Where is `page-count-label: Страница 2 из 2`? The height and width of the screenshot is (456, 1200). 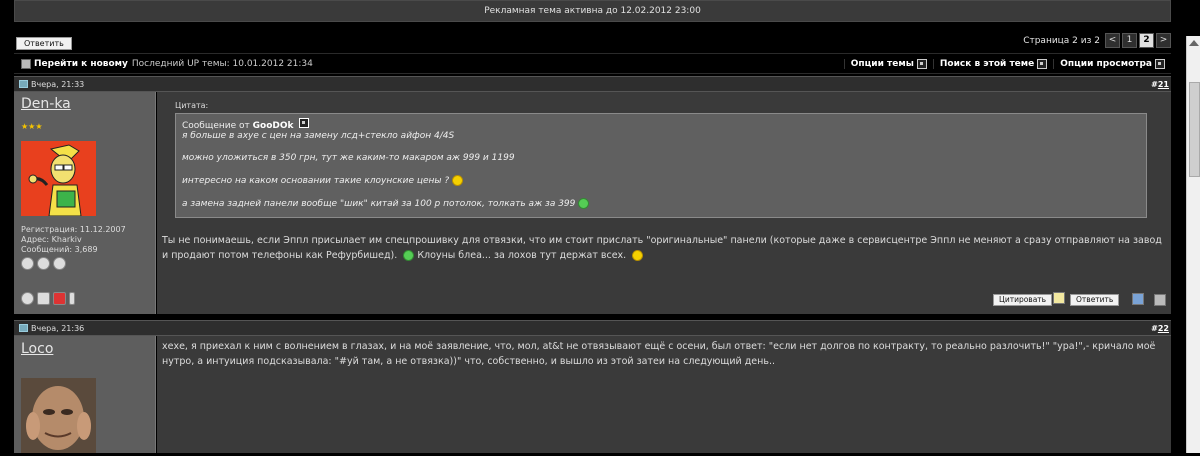 page-count-label: Страница 2 из 2 is located at coordinates (1061, 40).